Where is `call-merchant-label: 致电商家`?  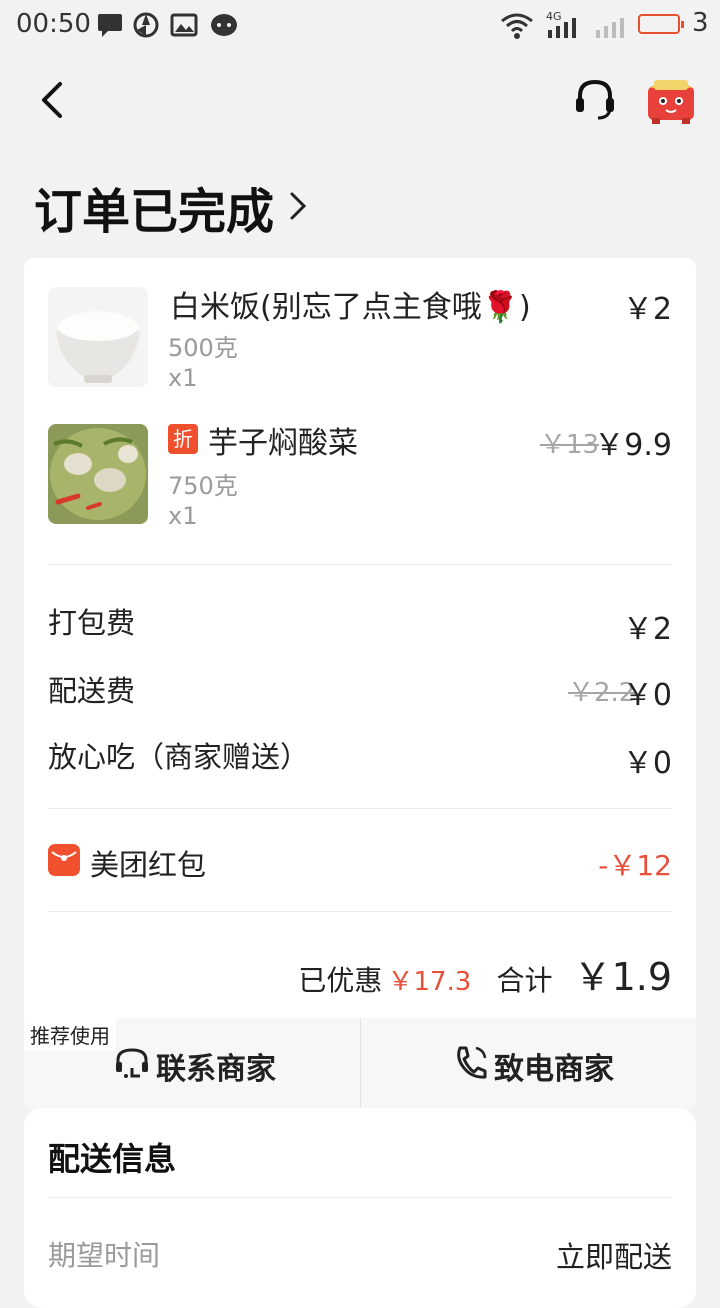 call-merchant-label: 致电商家 is located at coordinates (554, 1069).